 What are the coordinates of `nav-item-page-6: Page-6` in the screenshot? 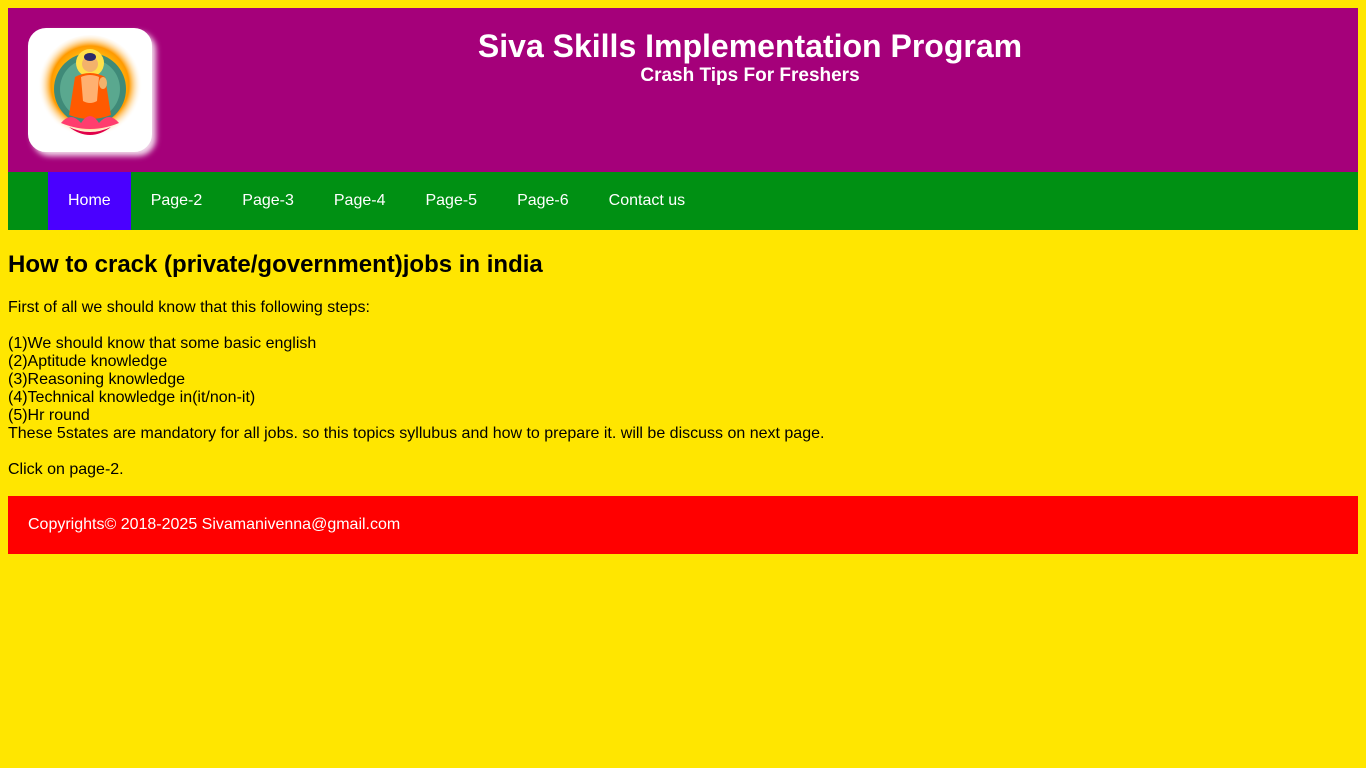 It's located at (543, 201).